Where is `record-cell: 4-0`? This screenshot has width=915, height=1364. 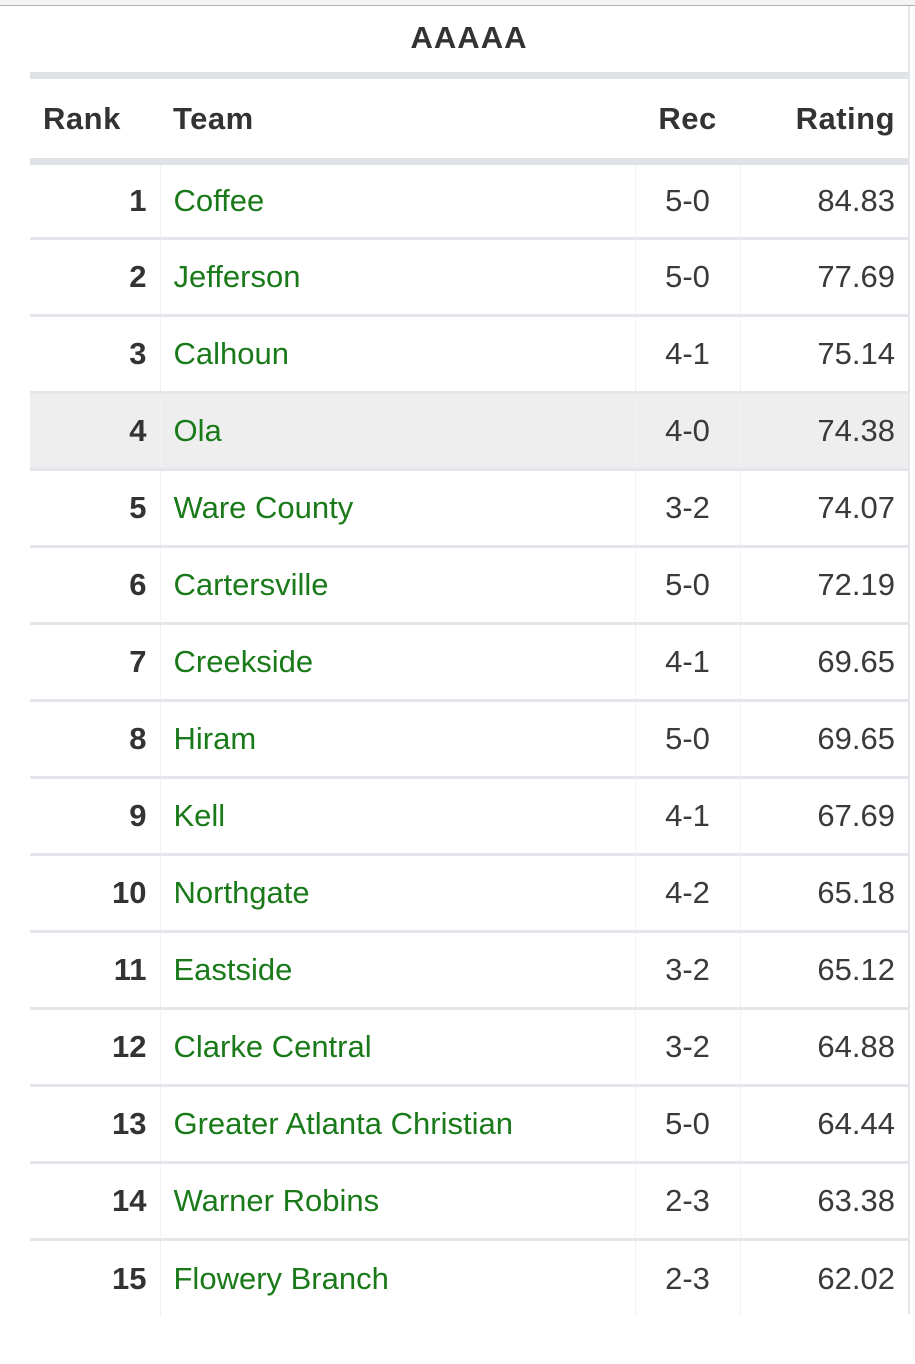 record-cell: 4-0 is located at coordinates (687, 431).